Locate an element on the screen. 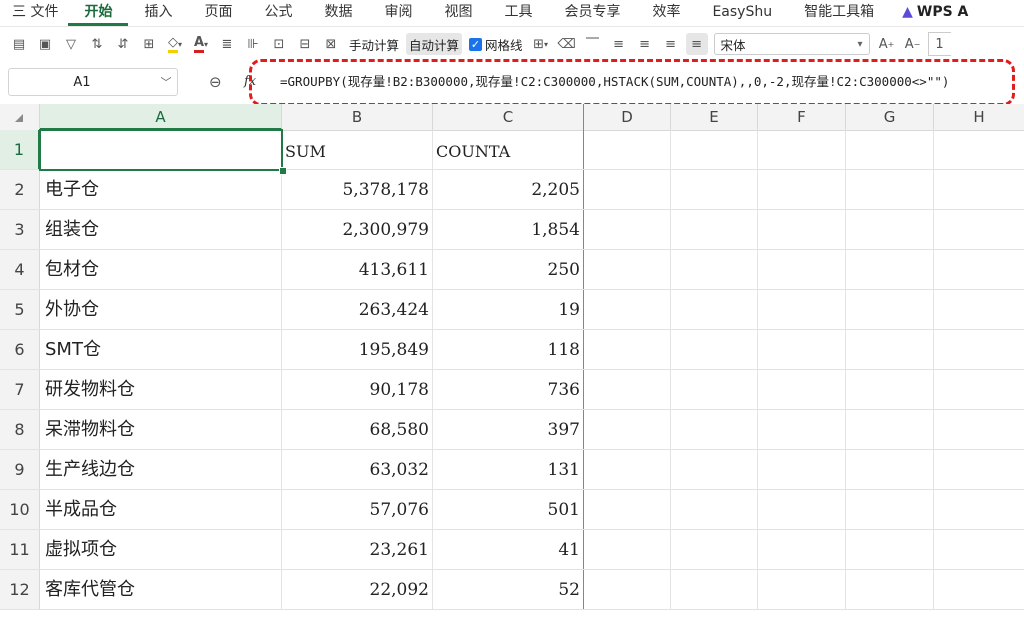  borders-icon: ⊞ is located at coordinates (149, 44).